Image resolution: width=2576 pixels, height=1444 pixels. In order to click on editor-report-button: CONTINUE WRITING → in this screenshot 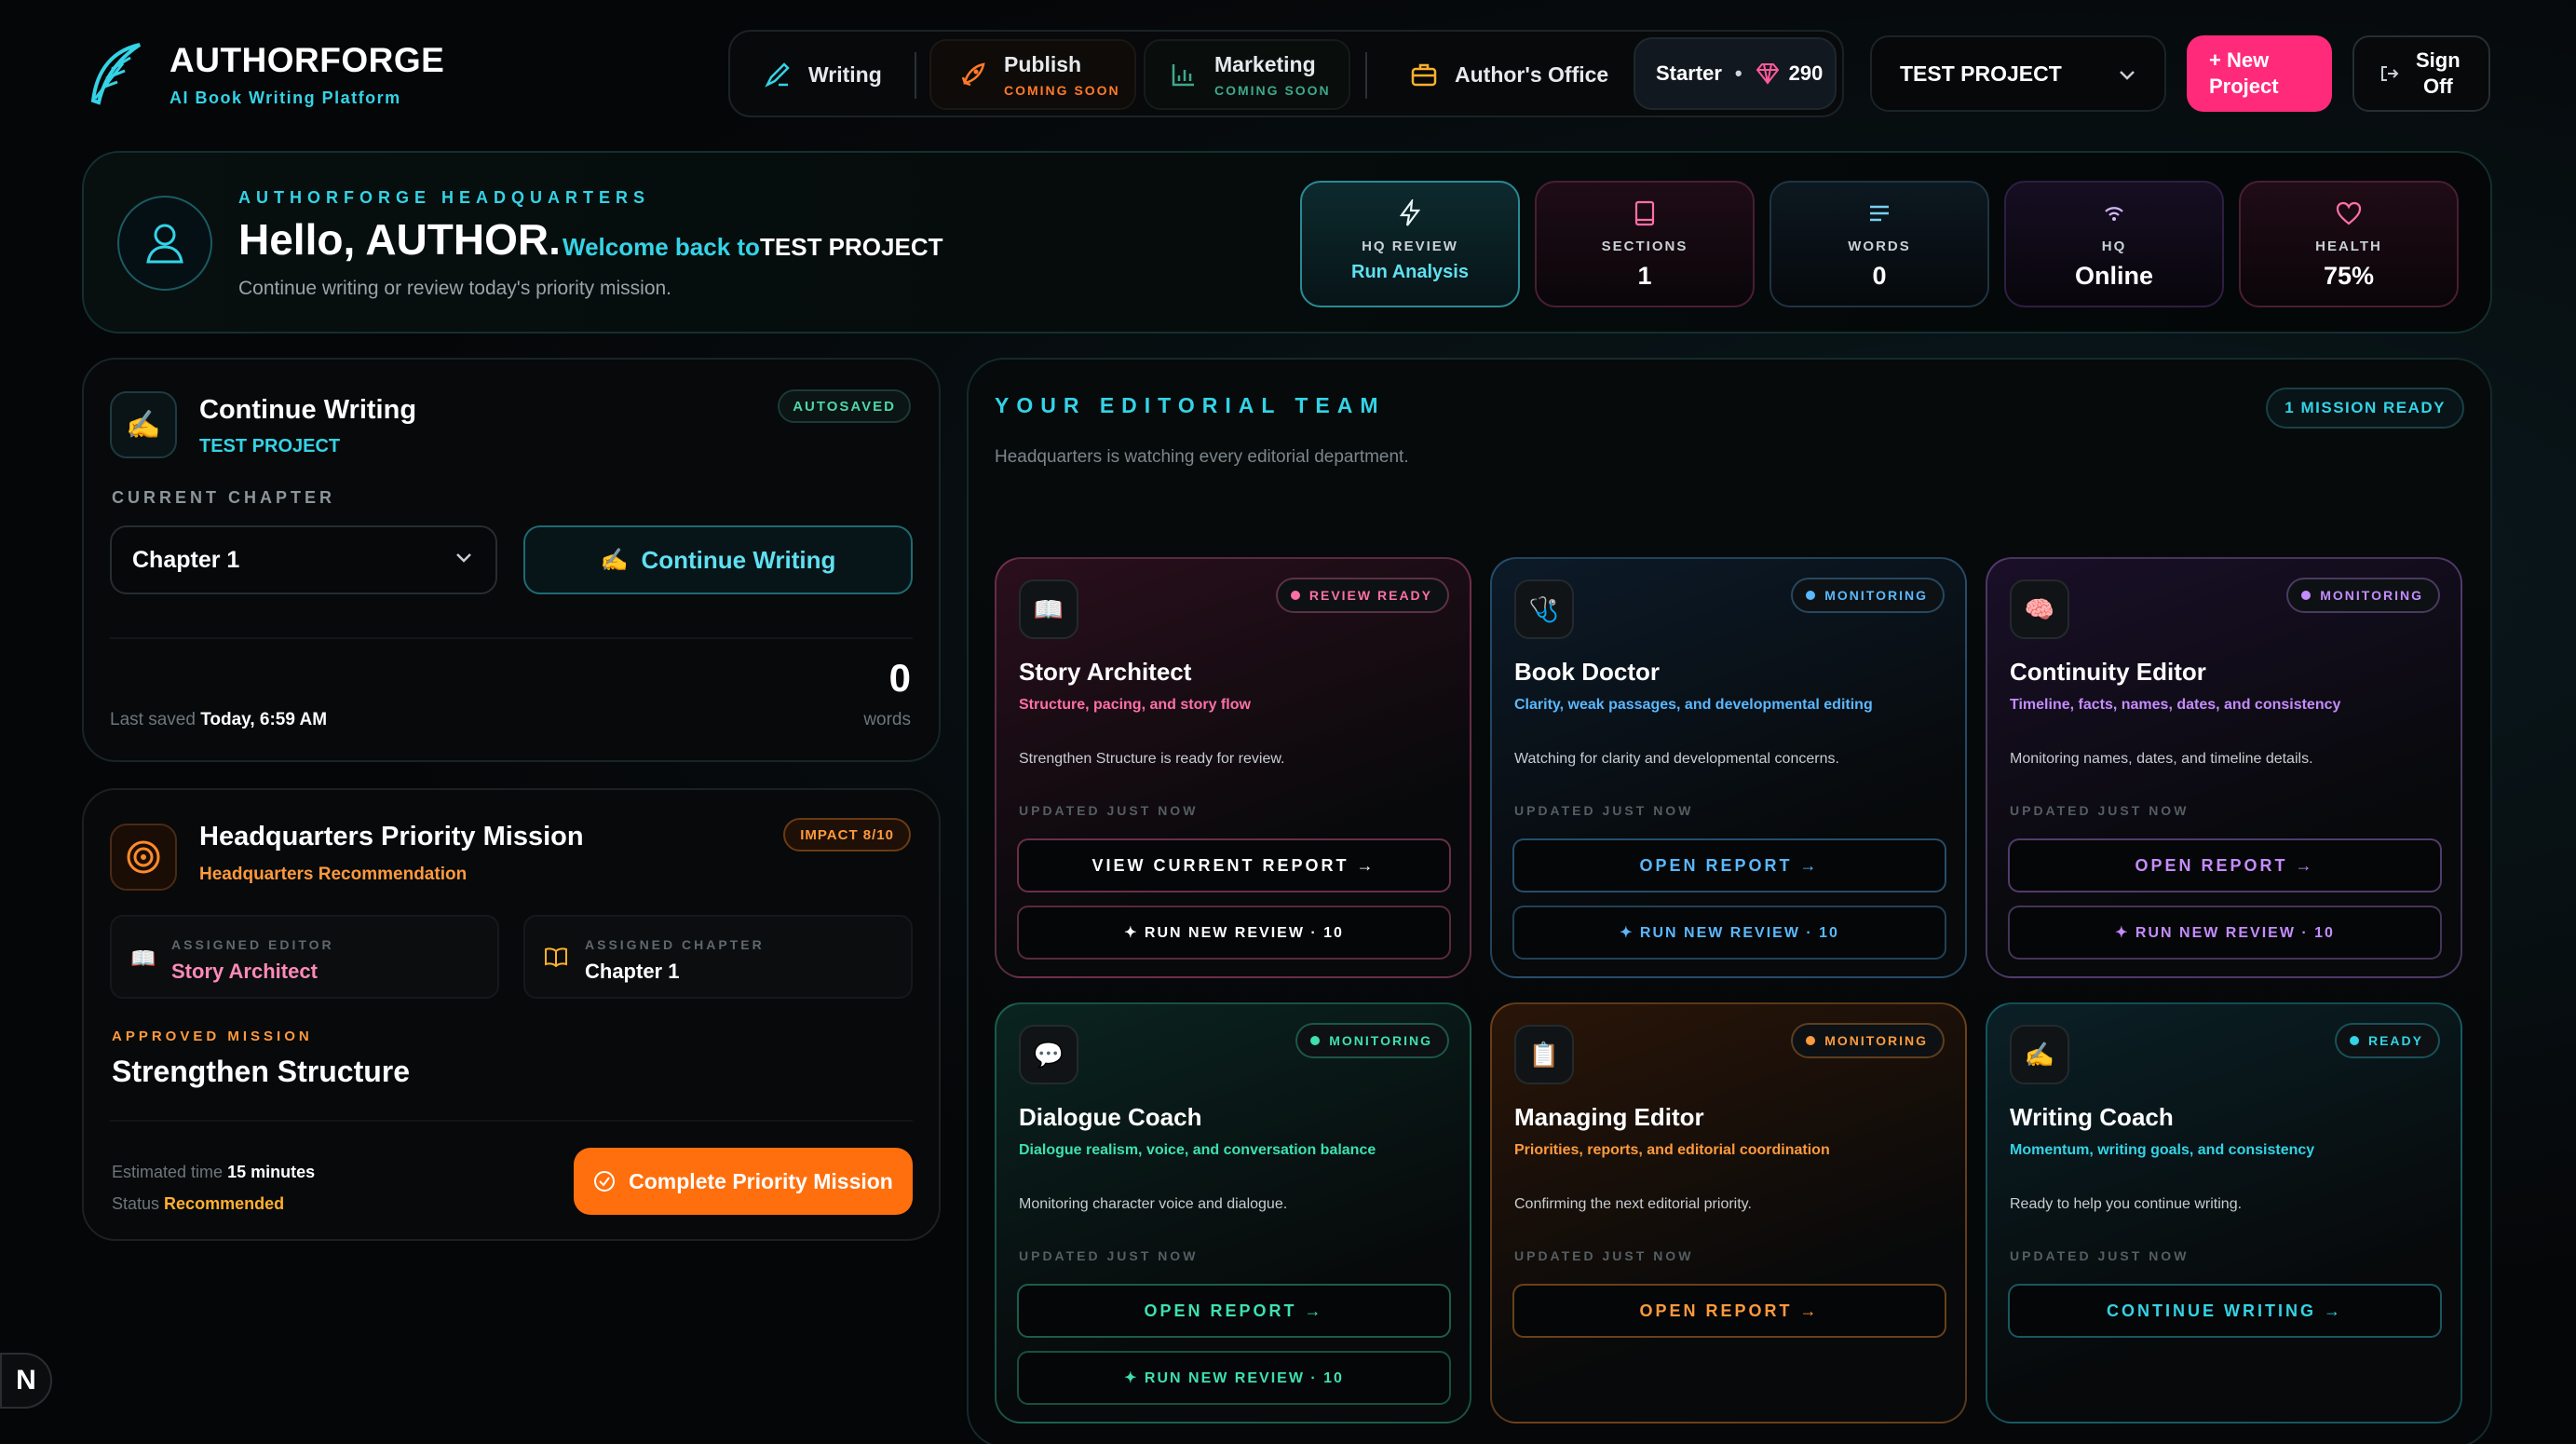, I will do `click(2225, 1311)`.